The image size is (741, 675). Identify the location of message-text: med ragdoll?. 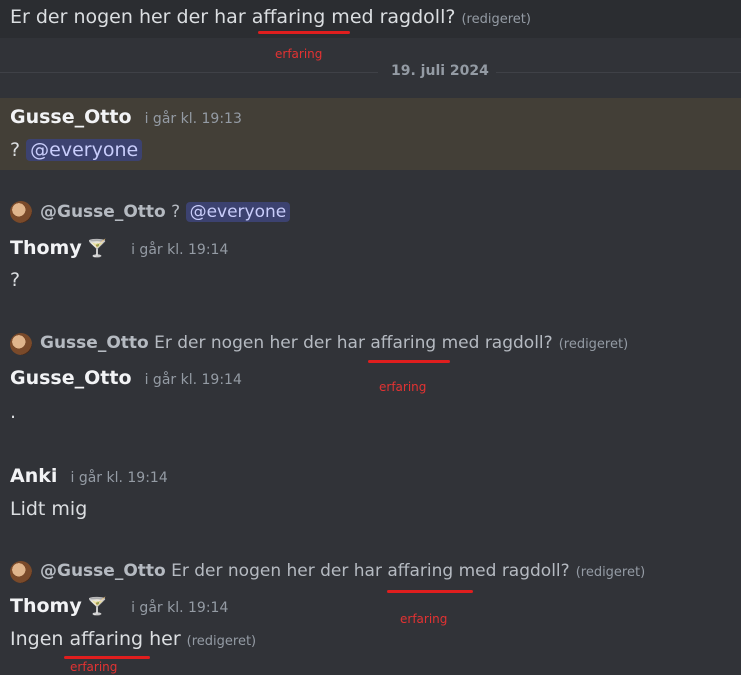
(390, 17).